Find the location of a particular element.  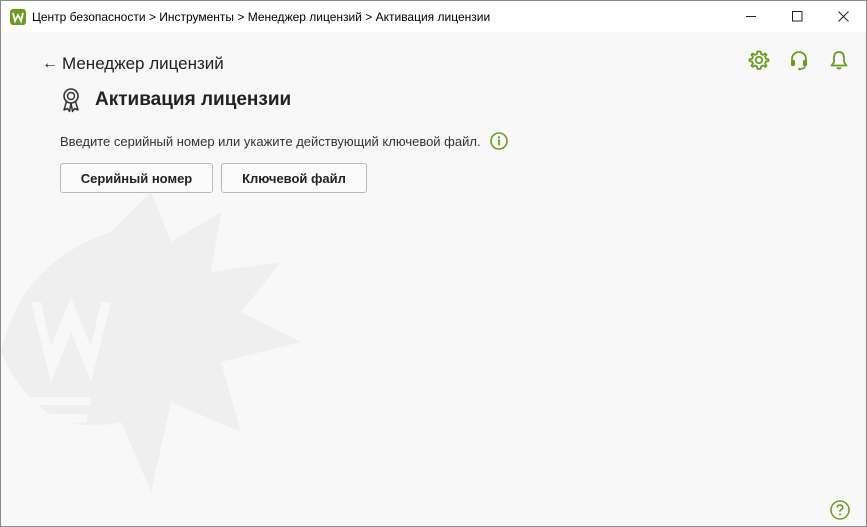

headset-icon is located at coordinates (799, 60).